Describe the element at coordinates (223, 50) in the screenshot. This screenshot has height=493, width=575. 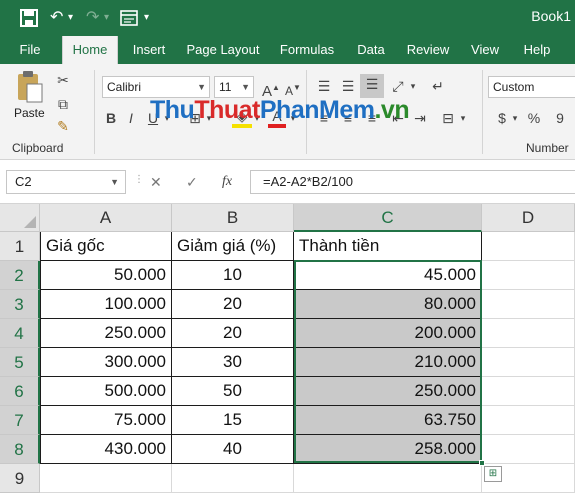
I see `tab-page-layout: Page Layout` at that location.